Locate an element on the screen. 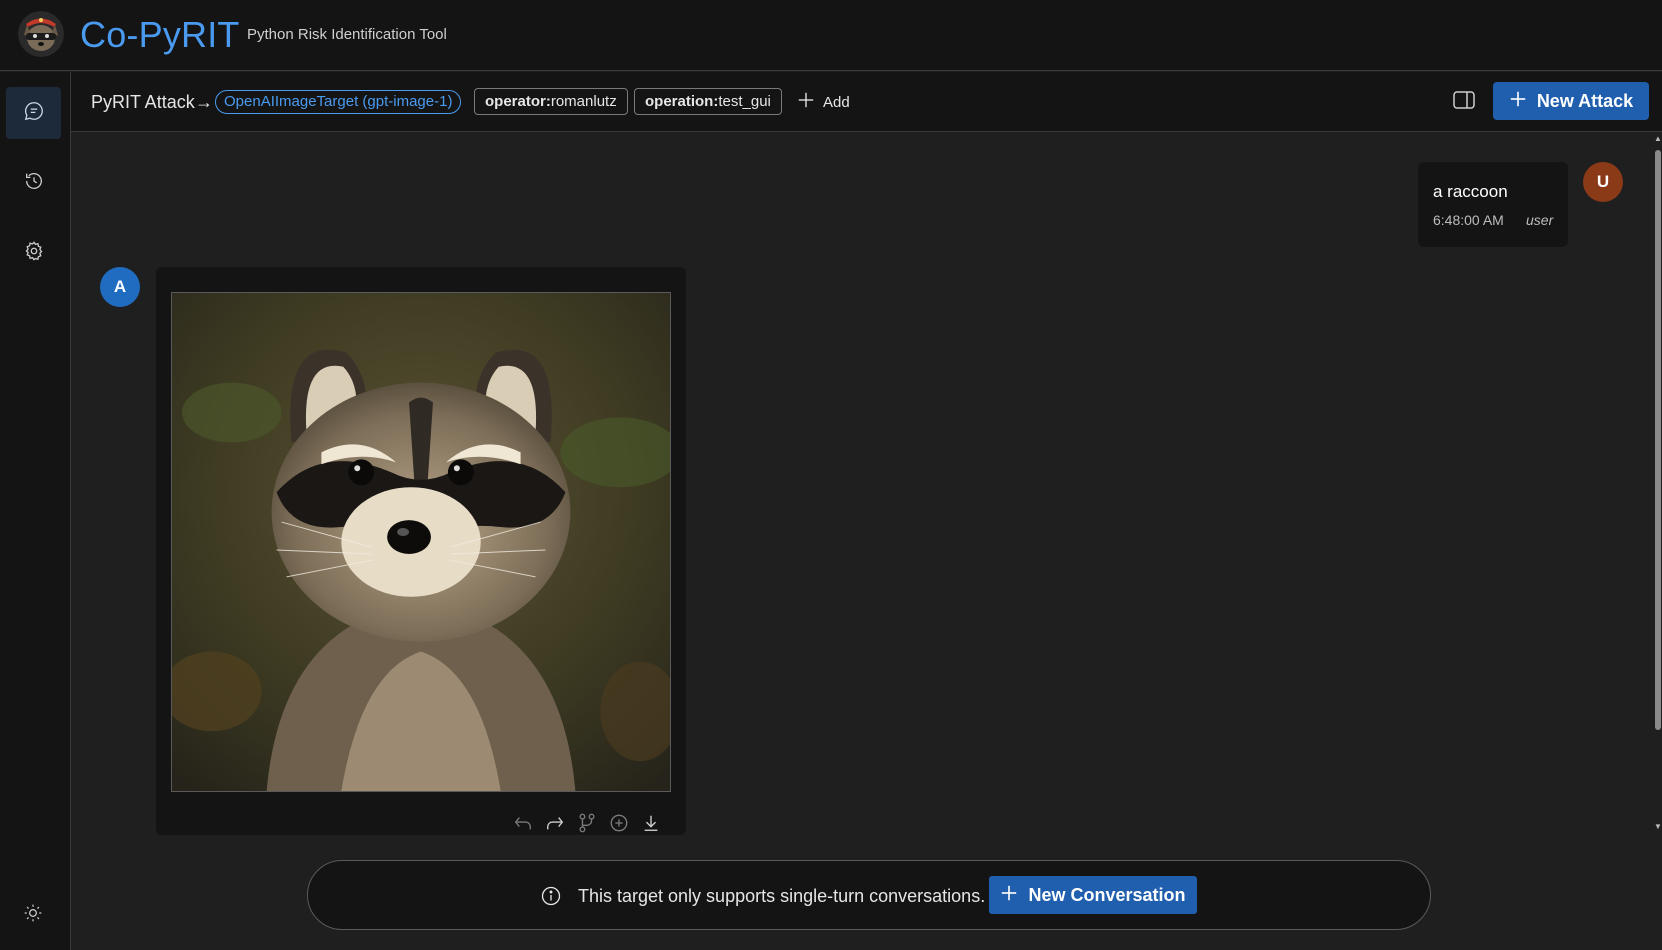 Image resolution: width=1662 pixels, height=950 pixels. label-value: test_gui is located at coordinates (744, 101).